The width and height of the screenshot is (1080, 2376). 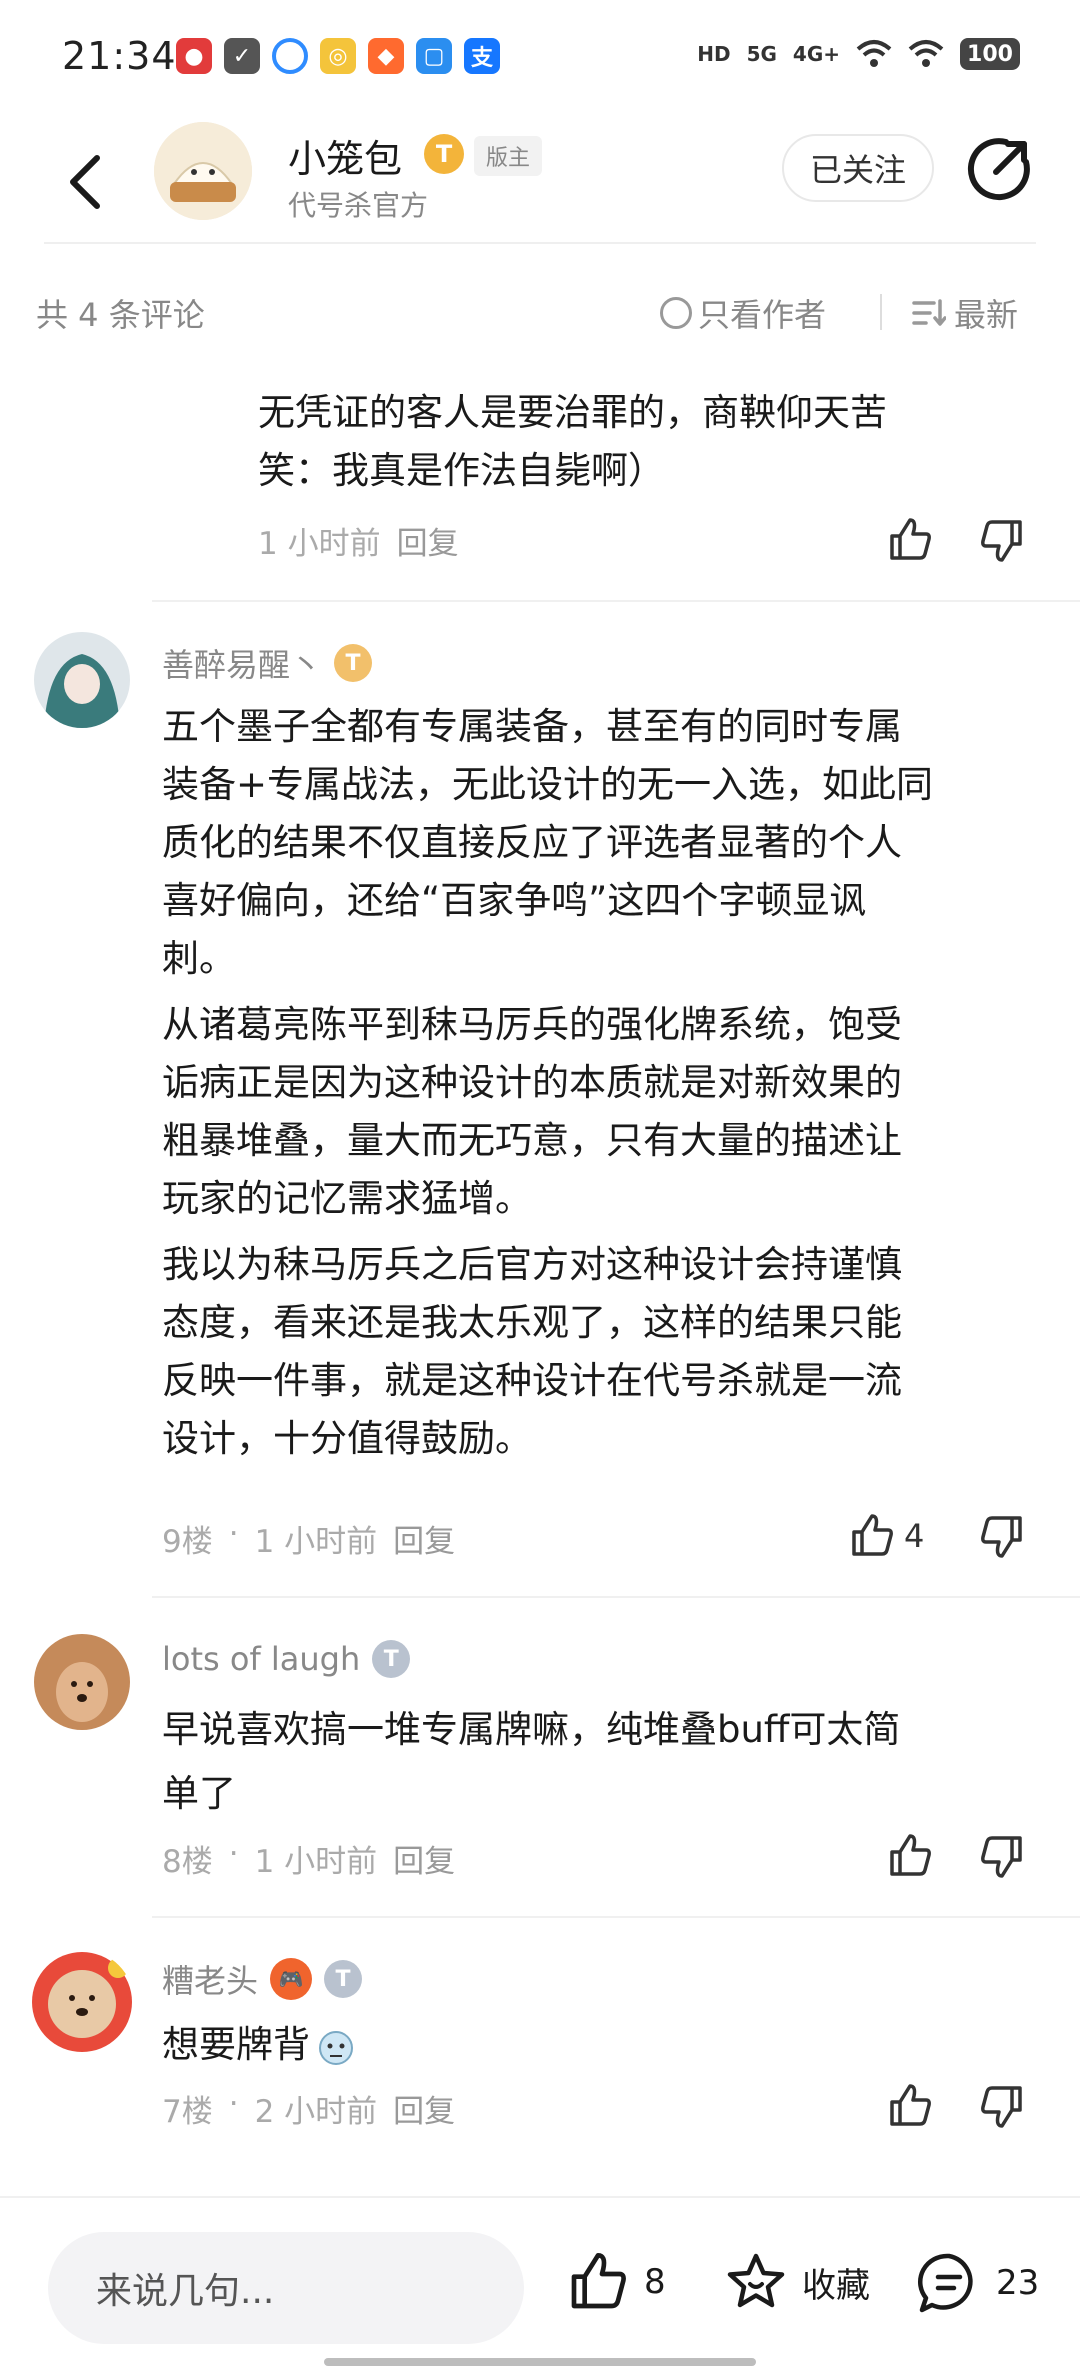 I want to click on back-arrow-icon, so click(x=85, y=182).